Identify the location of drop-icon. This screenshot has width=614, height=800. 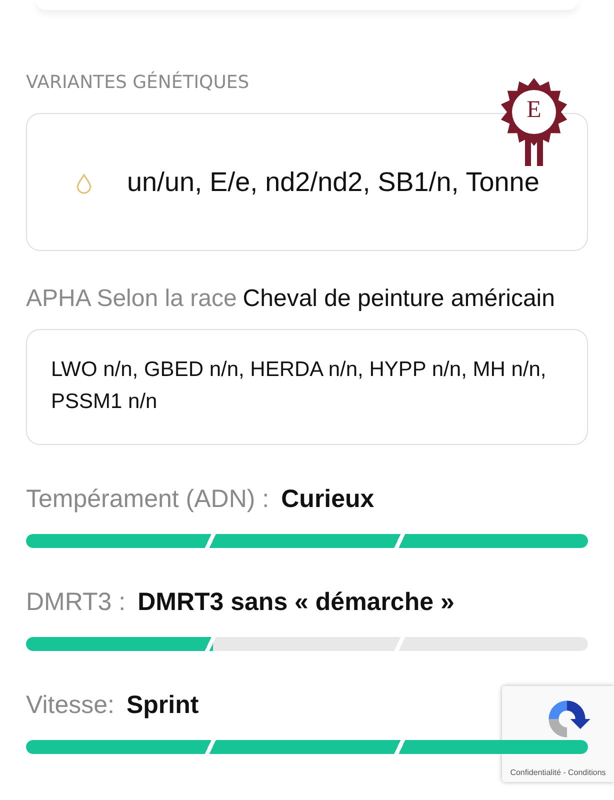
(84, 184).